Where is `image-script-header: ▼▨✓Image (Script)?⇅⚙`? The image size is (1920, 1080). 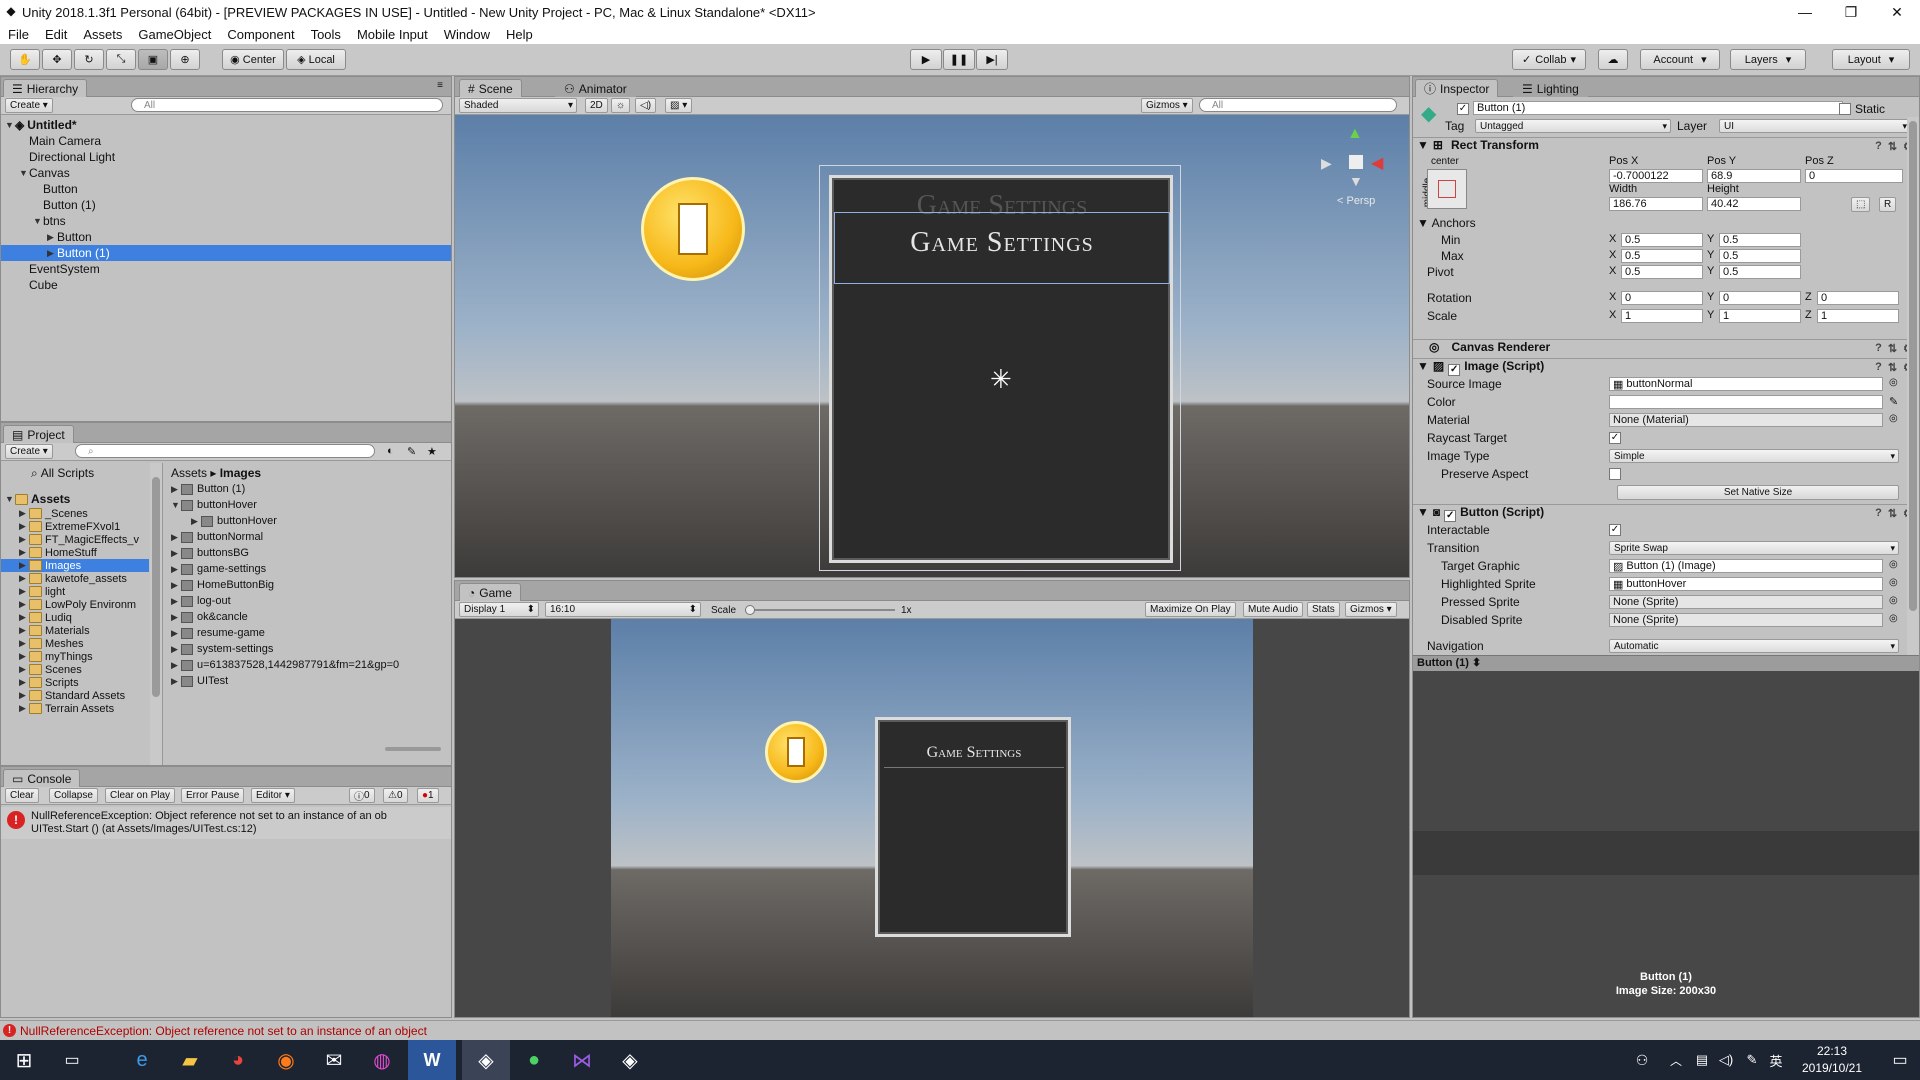
image-script-header: ▼▨✓Image (Script)?⇅⚙ is located at coordinates (1666, 367).